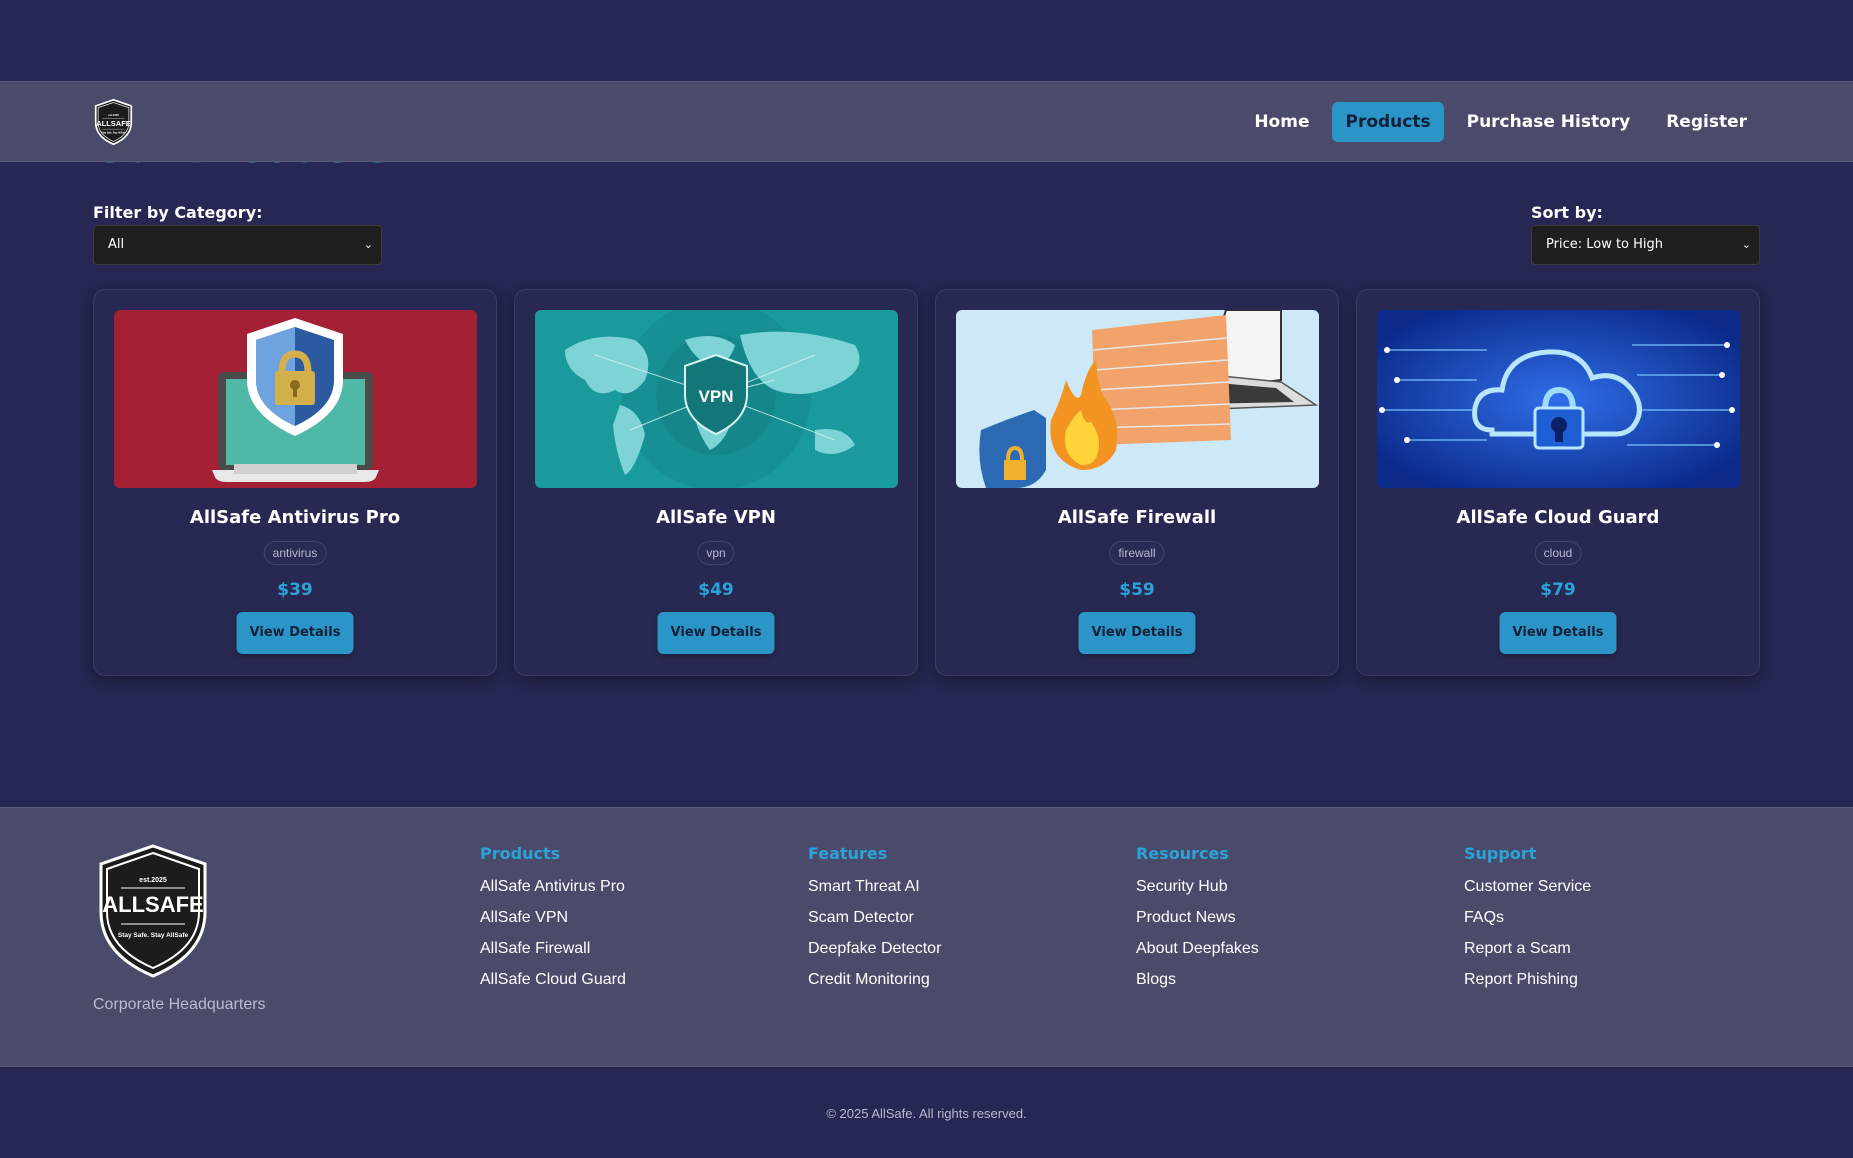 The width and height of the screenshot is (1853, 1158). Describe the element at coordinates (553, 886) in the screenshot. I see `footer-link: AllSafe Antivirus Pro` at that location.